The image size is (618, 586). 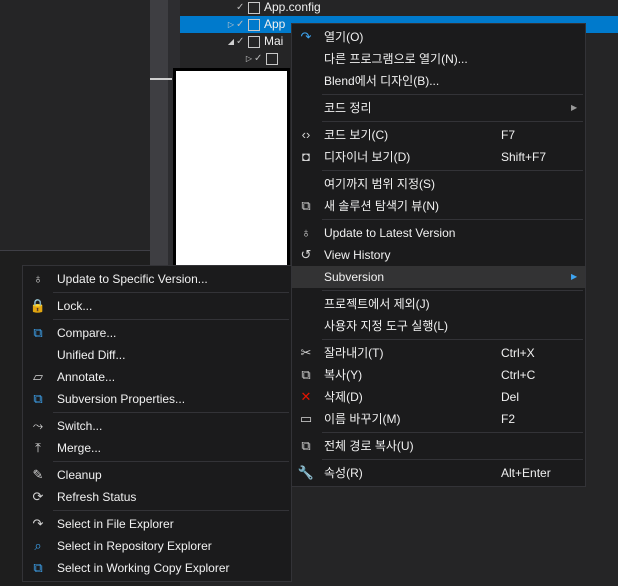 I want to click on menu-item-select-in-working-copy-explorer: ⧉ Select in Working Copy Explorer, so click(x=157, y=568).